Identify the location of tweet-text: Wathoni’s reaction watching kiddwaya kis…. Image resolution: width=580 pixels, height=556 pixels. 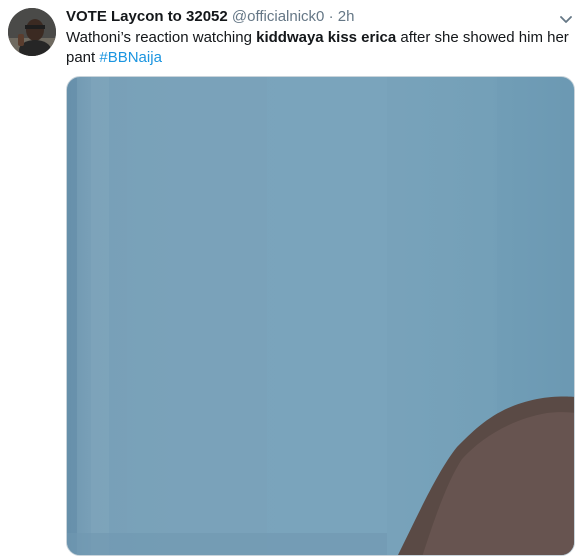
(318, 48).